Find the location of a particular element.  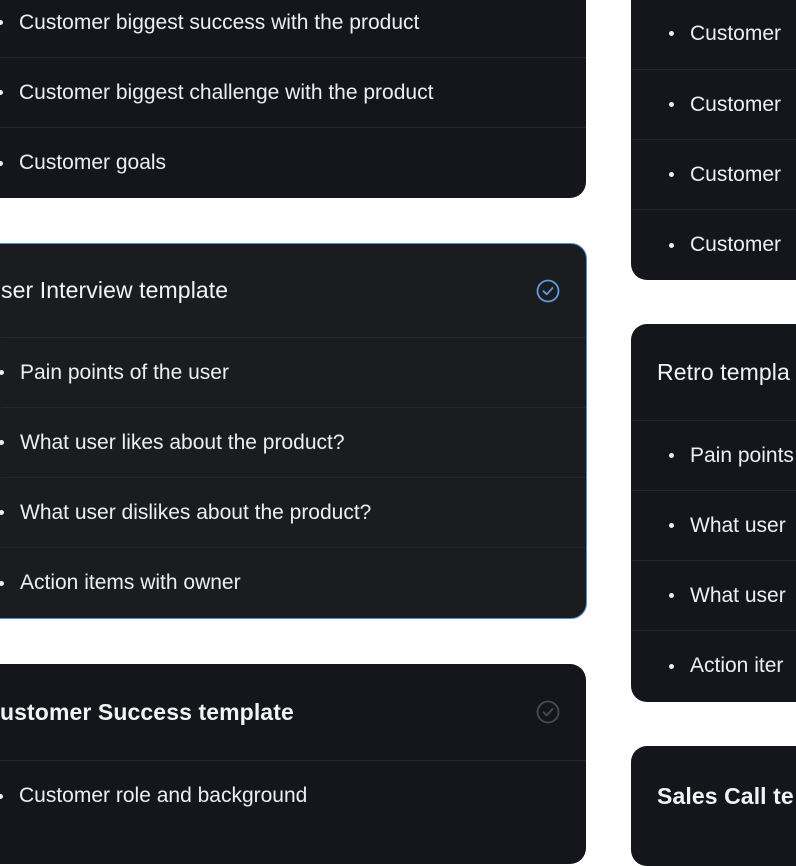

list-item: Pain points of the user is located at coordinates (293, 373).